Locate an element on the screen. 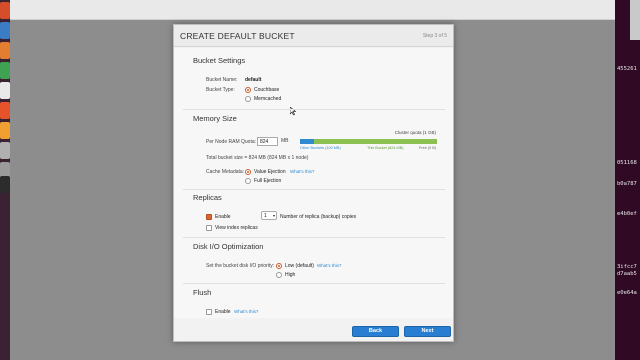  cluster-quota-label: Cluster quota (1 GB) is located at coordinates (415, 132).